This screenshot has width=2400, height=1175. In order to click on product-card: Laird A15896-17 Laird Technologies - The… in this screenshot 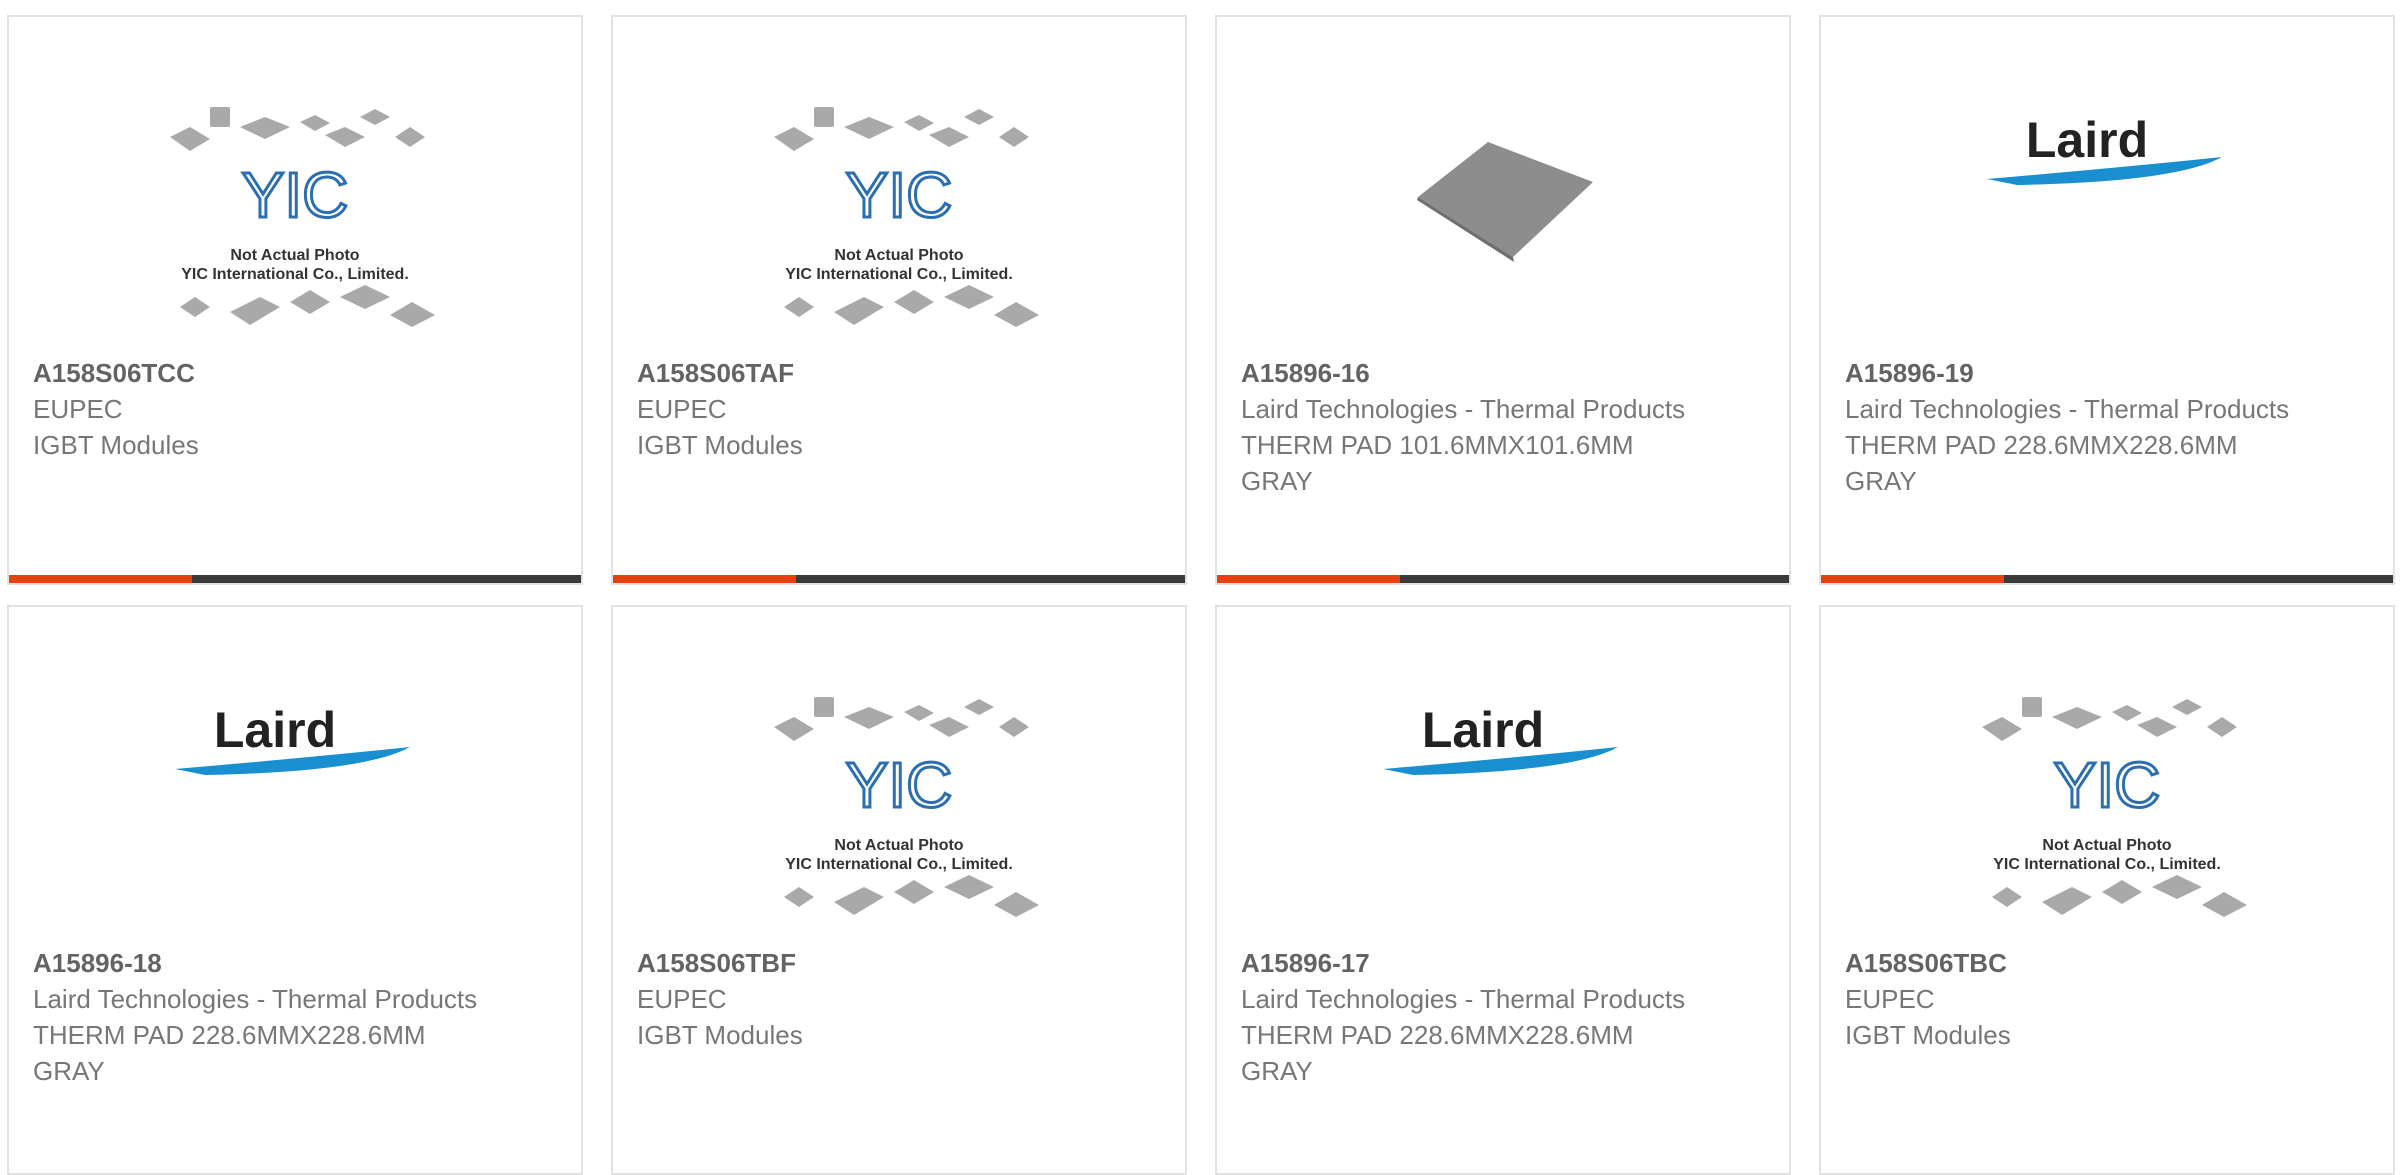, I will do `click(1503, 890)`.